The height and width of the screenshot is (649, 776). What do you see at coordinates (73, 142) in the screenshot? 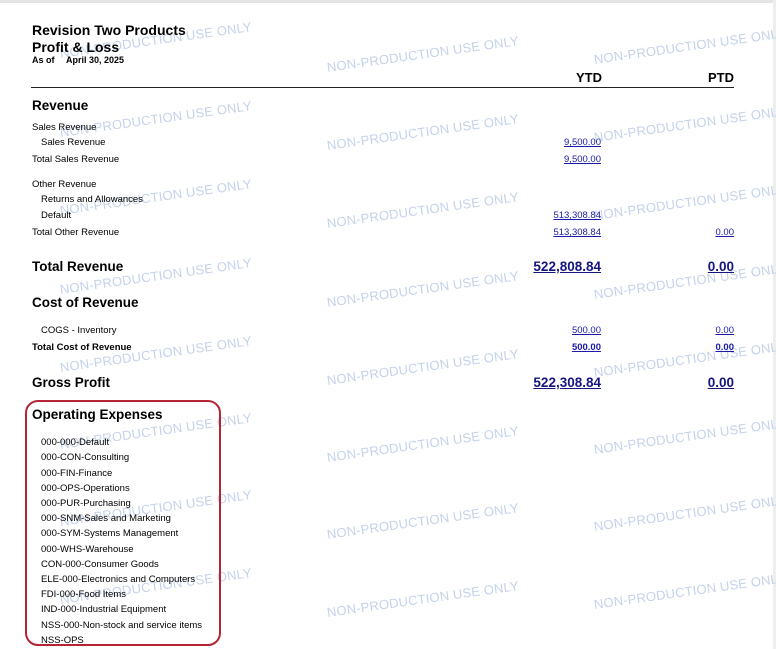
I see `sales-revenue-item: Sales Revenue` at bounding box center [73, 142].